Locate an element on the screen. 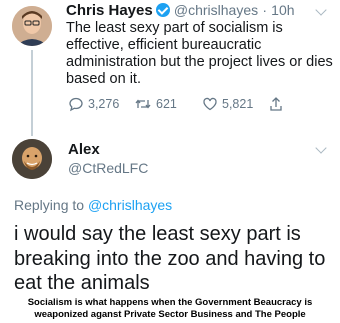 The image size is (340, 323). replying-to-link: @chrislhayes is located at coordinates (130, 205).